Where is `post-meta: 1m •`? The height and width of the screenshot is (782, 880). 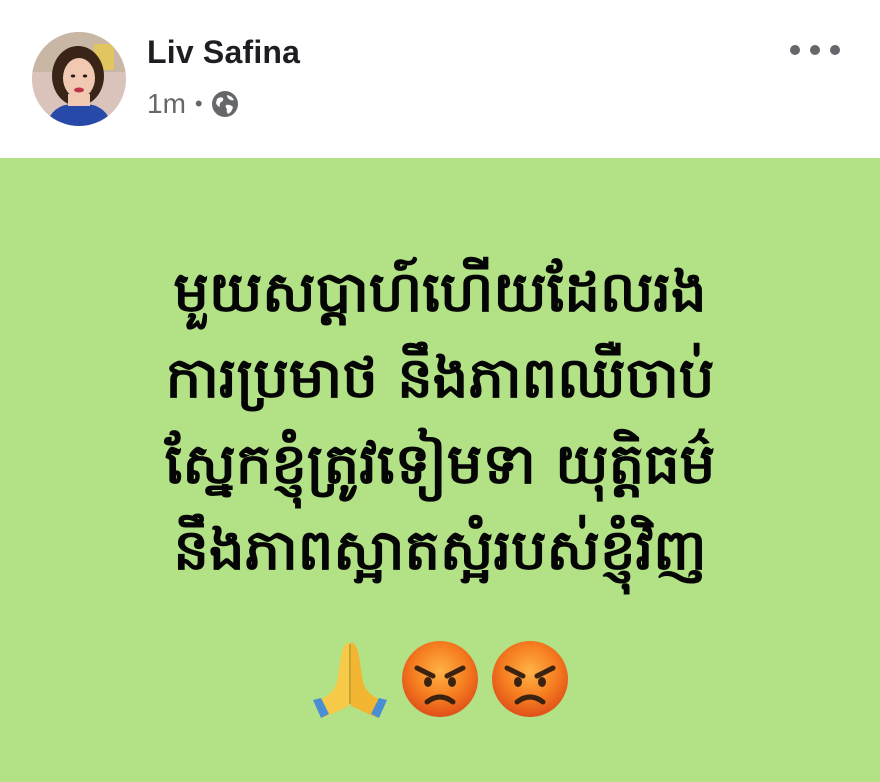
post-meta: 1m • is located at coordinates (193, 104).